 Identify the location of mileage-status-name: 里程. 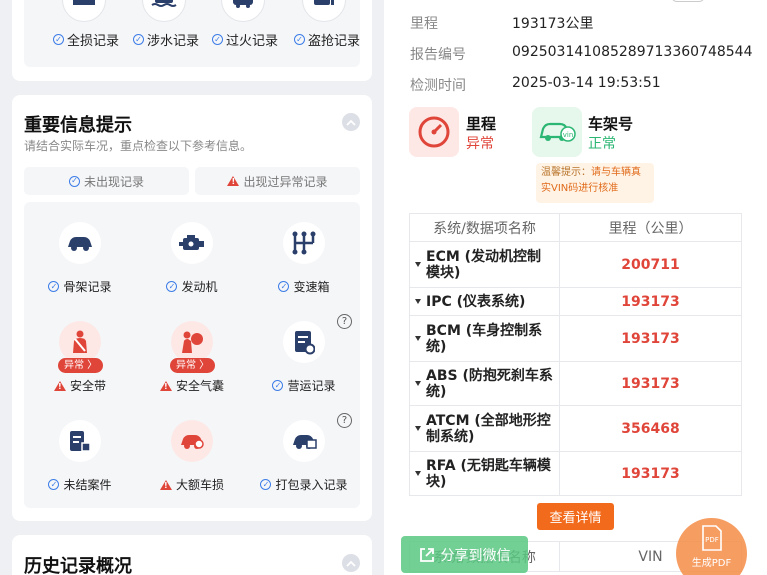
(481, 124).